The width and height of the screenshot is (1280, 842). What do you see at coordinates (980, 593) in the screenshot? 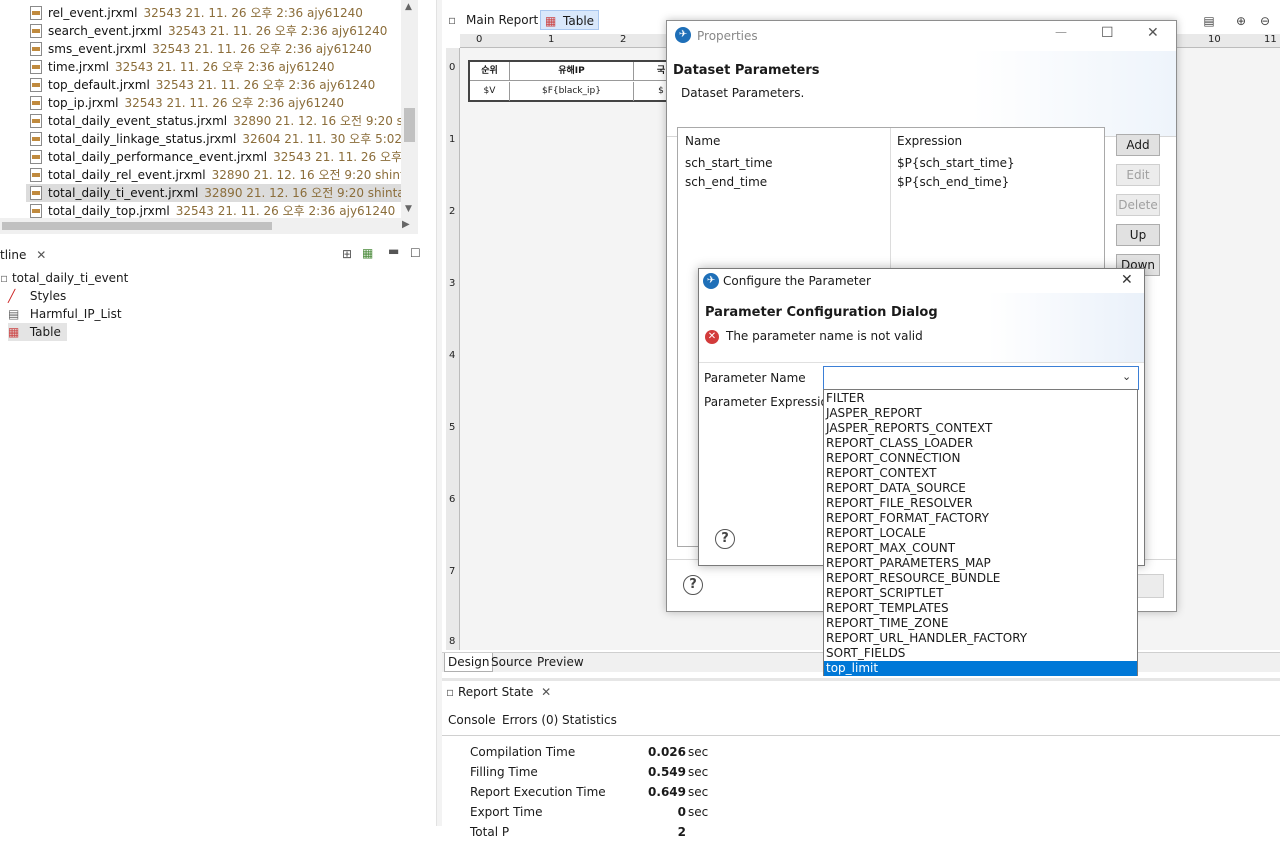
I see `dropdown-option: REPORT_SCRIPTLET` at bounding box center [980, 593].